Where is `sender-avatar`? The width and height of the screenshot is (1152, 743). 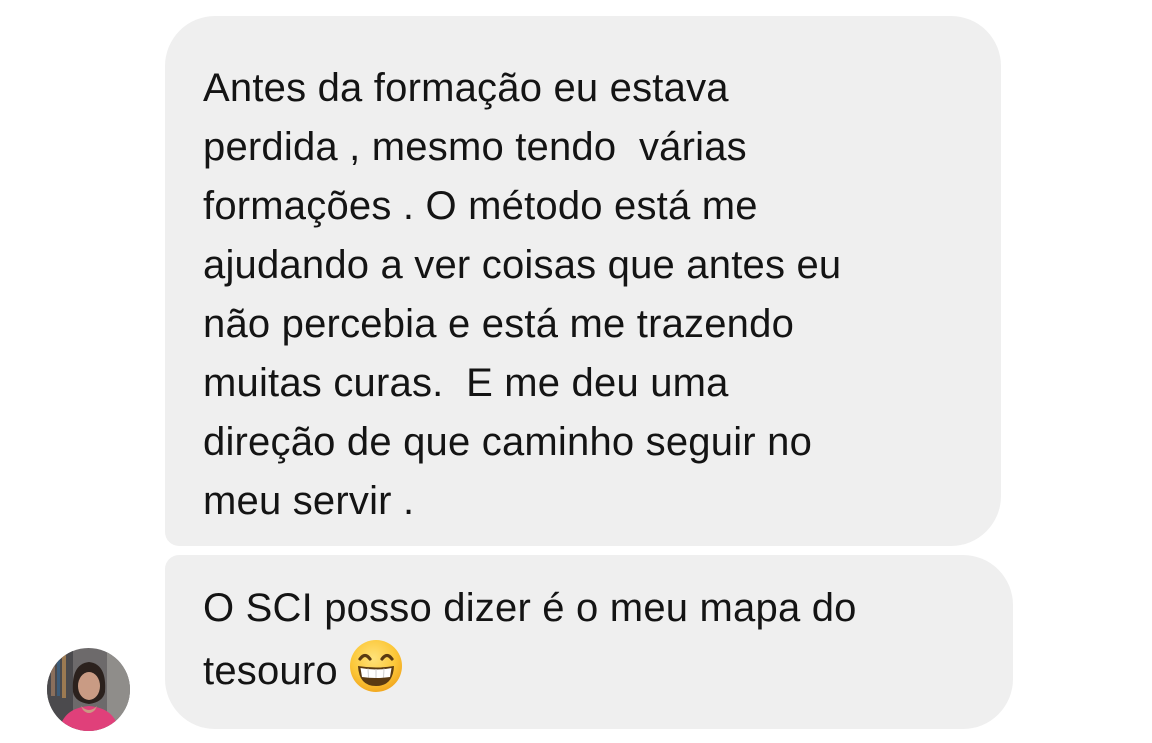 sender-avatar is located at coordinates (88, 689).